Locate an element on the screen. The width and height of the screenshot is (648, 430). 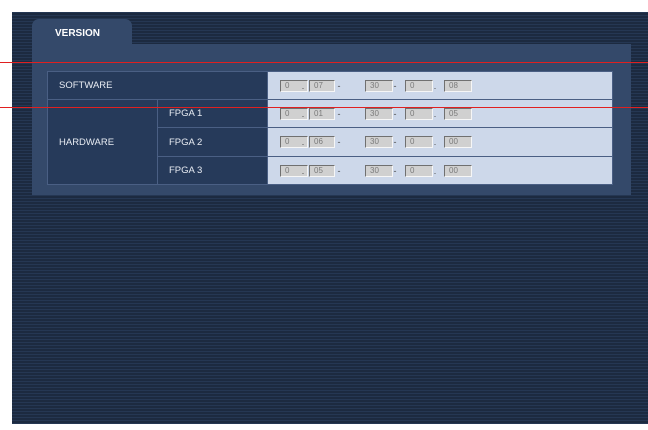
fpga3-value-cell: 0. 05-30-0. 00 is located at coordinates (440, 170).